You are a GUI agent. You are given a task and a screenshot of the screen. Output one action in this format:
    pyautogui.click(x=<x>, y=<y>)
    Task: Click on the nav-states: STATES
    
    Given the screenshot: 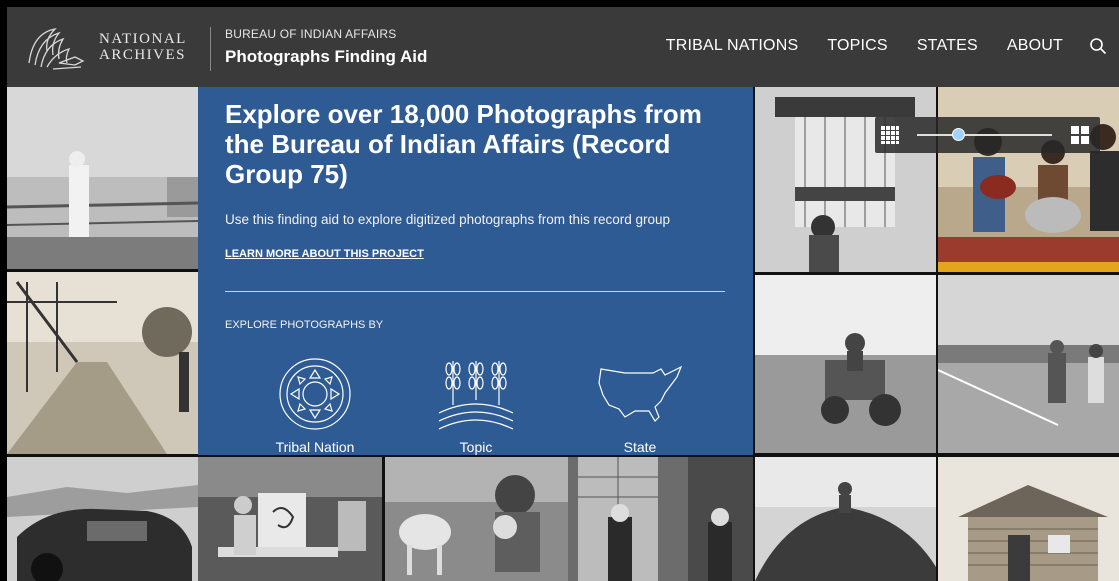 What is the action you would take?
    pyautogui.click(x=947, y=46)
    